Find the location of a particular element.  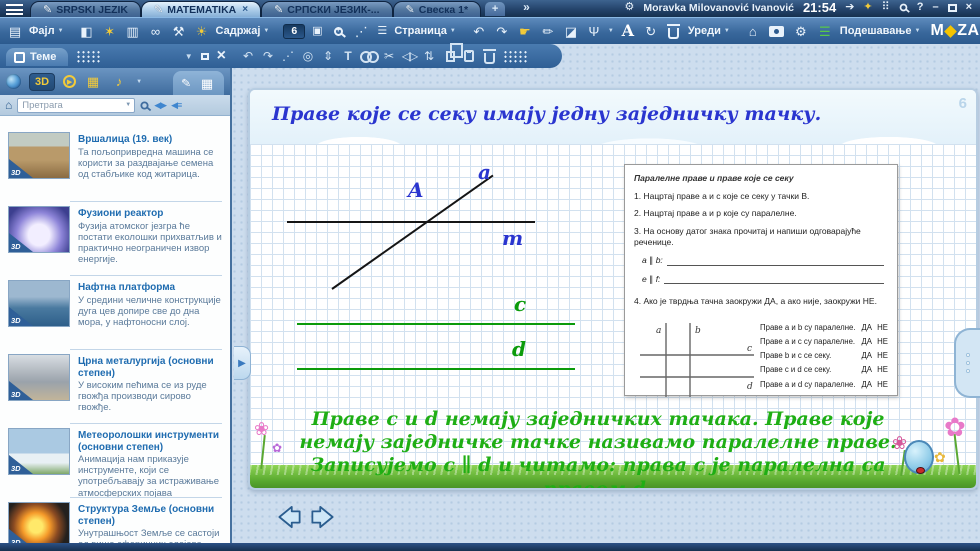

close-button: × is located at coordinates (969, 7).